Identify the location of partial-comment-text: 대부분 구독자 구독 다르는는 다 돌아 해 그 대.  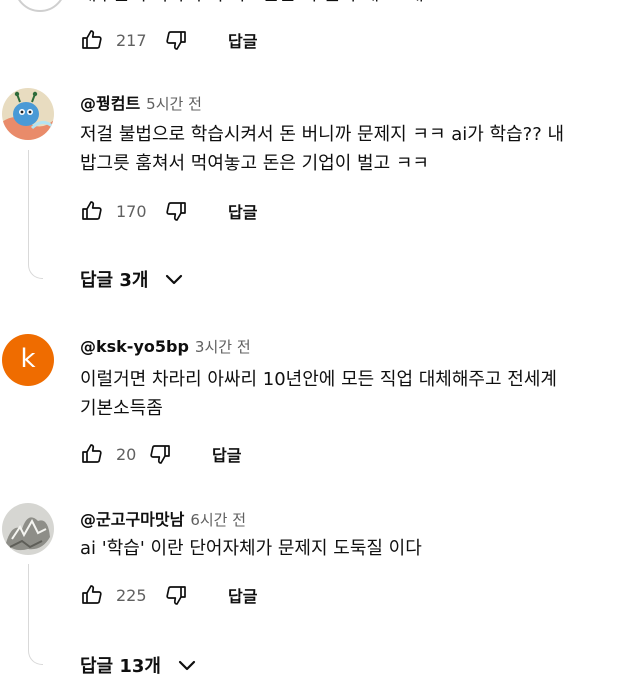
(252, 4).